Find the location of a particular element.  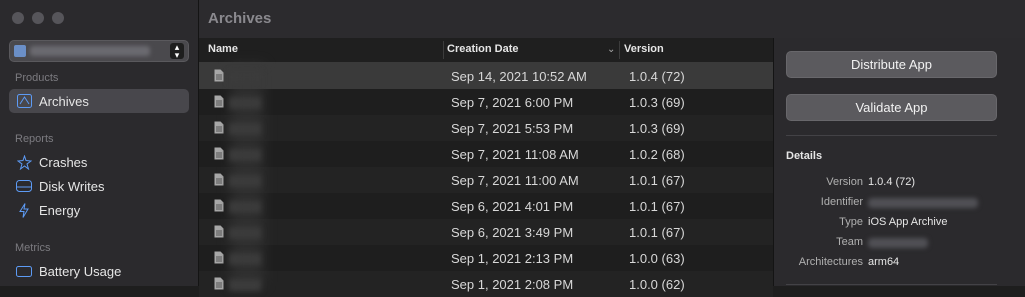

close-window-button is located at coordinates (18, 18).